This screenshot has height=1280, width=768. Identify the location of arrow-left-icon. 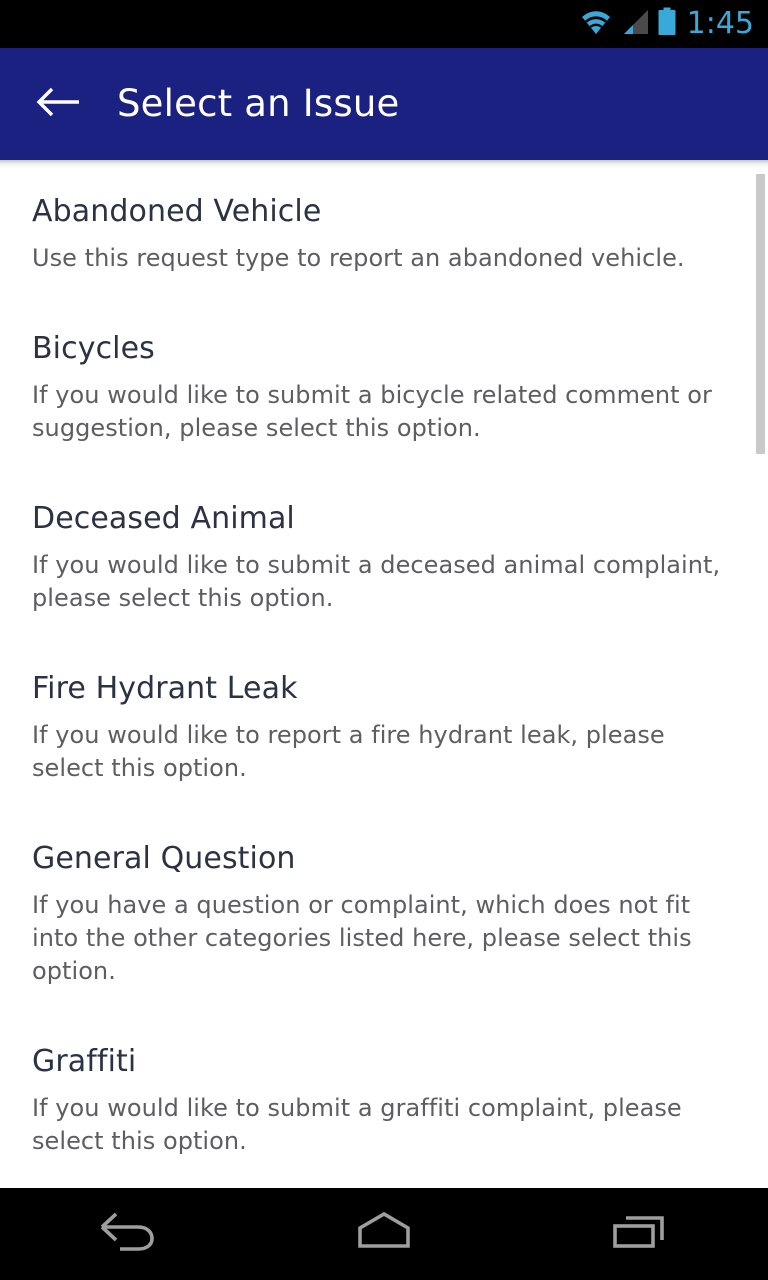
(57, 104).